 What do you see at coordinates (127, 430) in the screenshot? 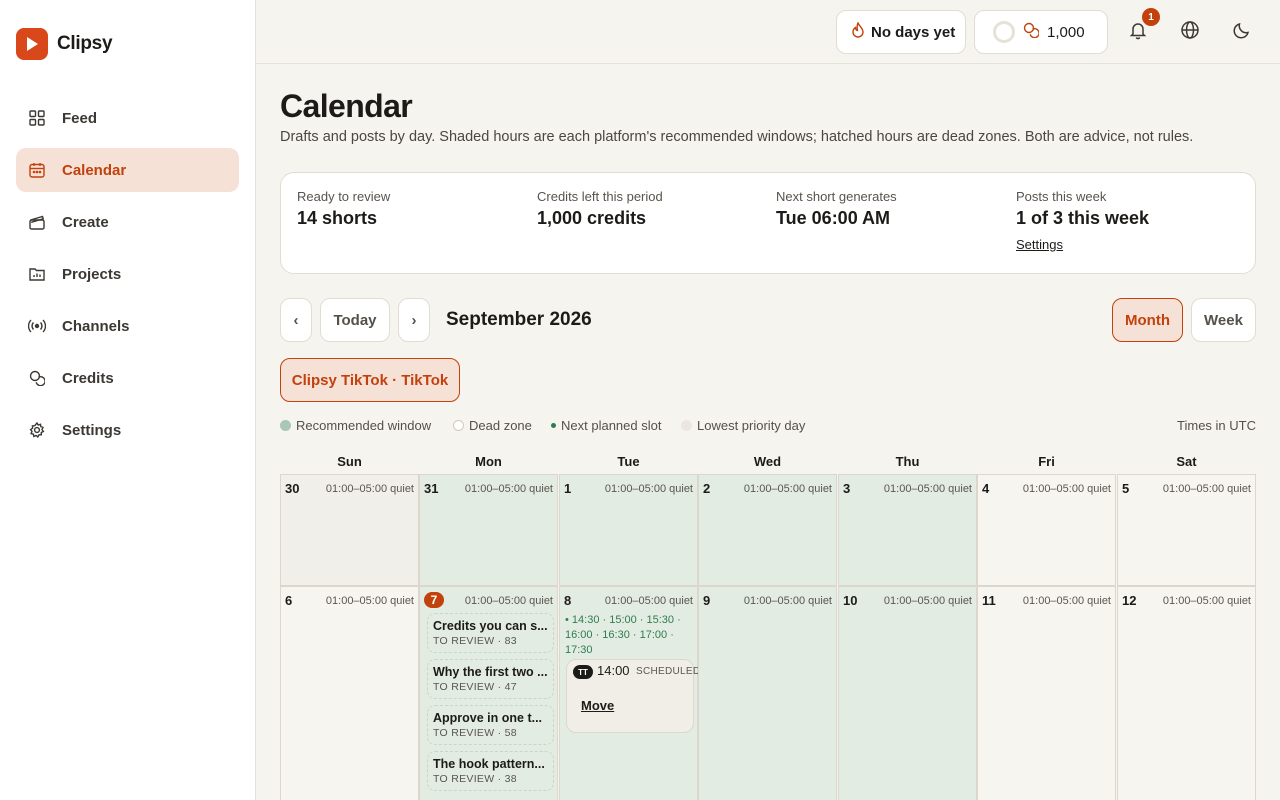
I see `sidebar-item-settings: Settings` at bounding box center [127, 430].